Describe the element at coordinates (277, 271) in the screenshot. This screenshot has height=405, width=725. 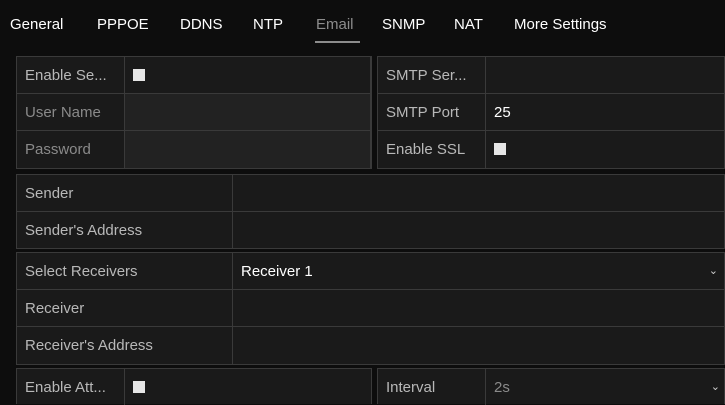
I see `select-receivers-value: Receiver 1` at that location.